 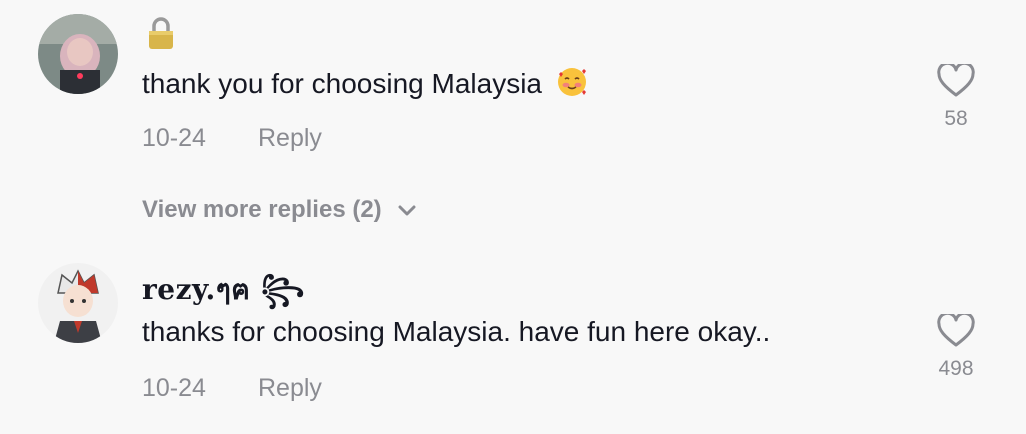 What do you see at coordinates (956, 347) in the screenshot?
I see `like-button: 498` at bounding box center [956, 347].